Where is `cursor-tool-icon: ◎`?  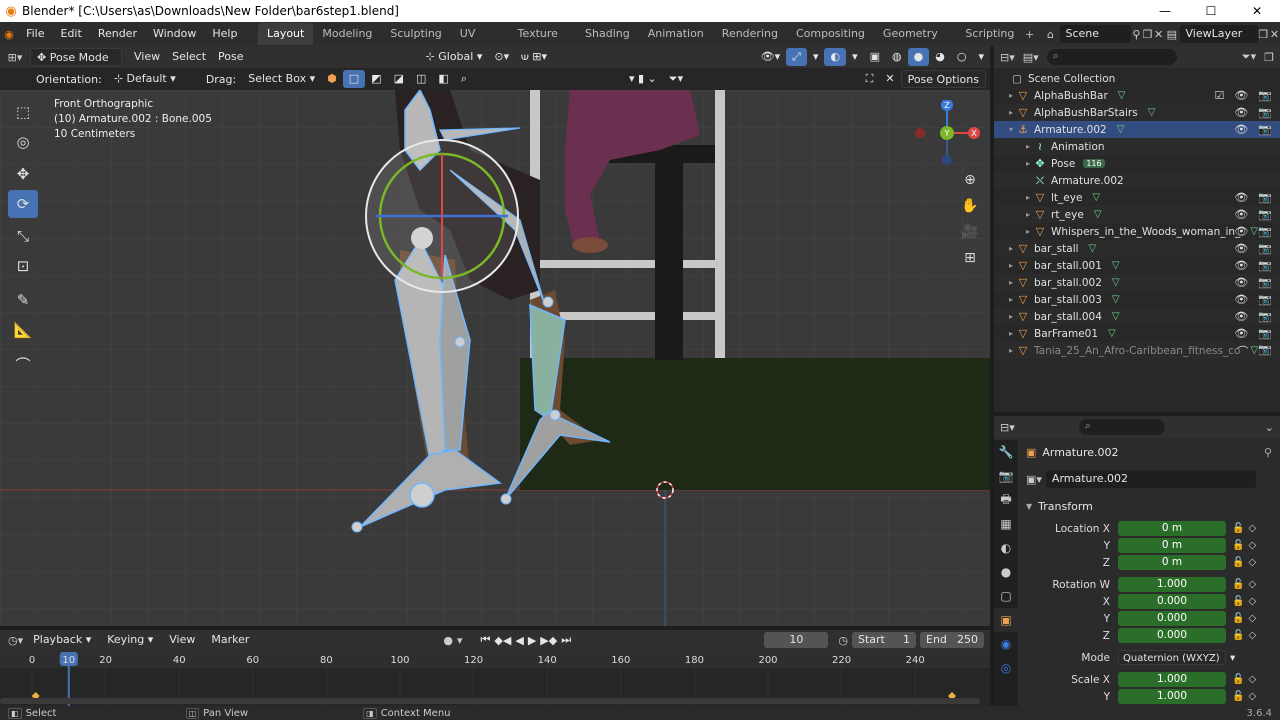
cursor-tool-icon: ◎ is located at coordinates (23, 142).